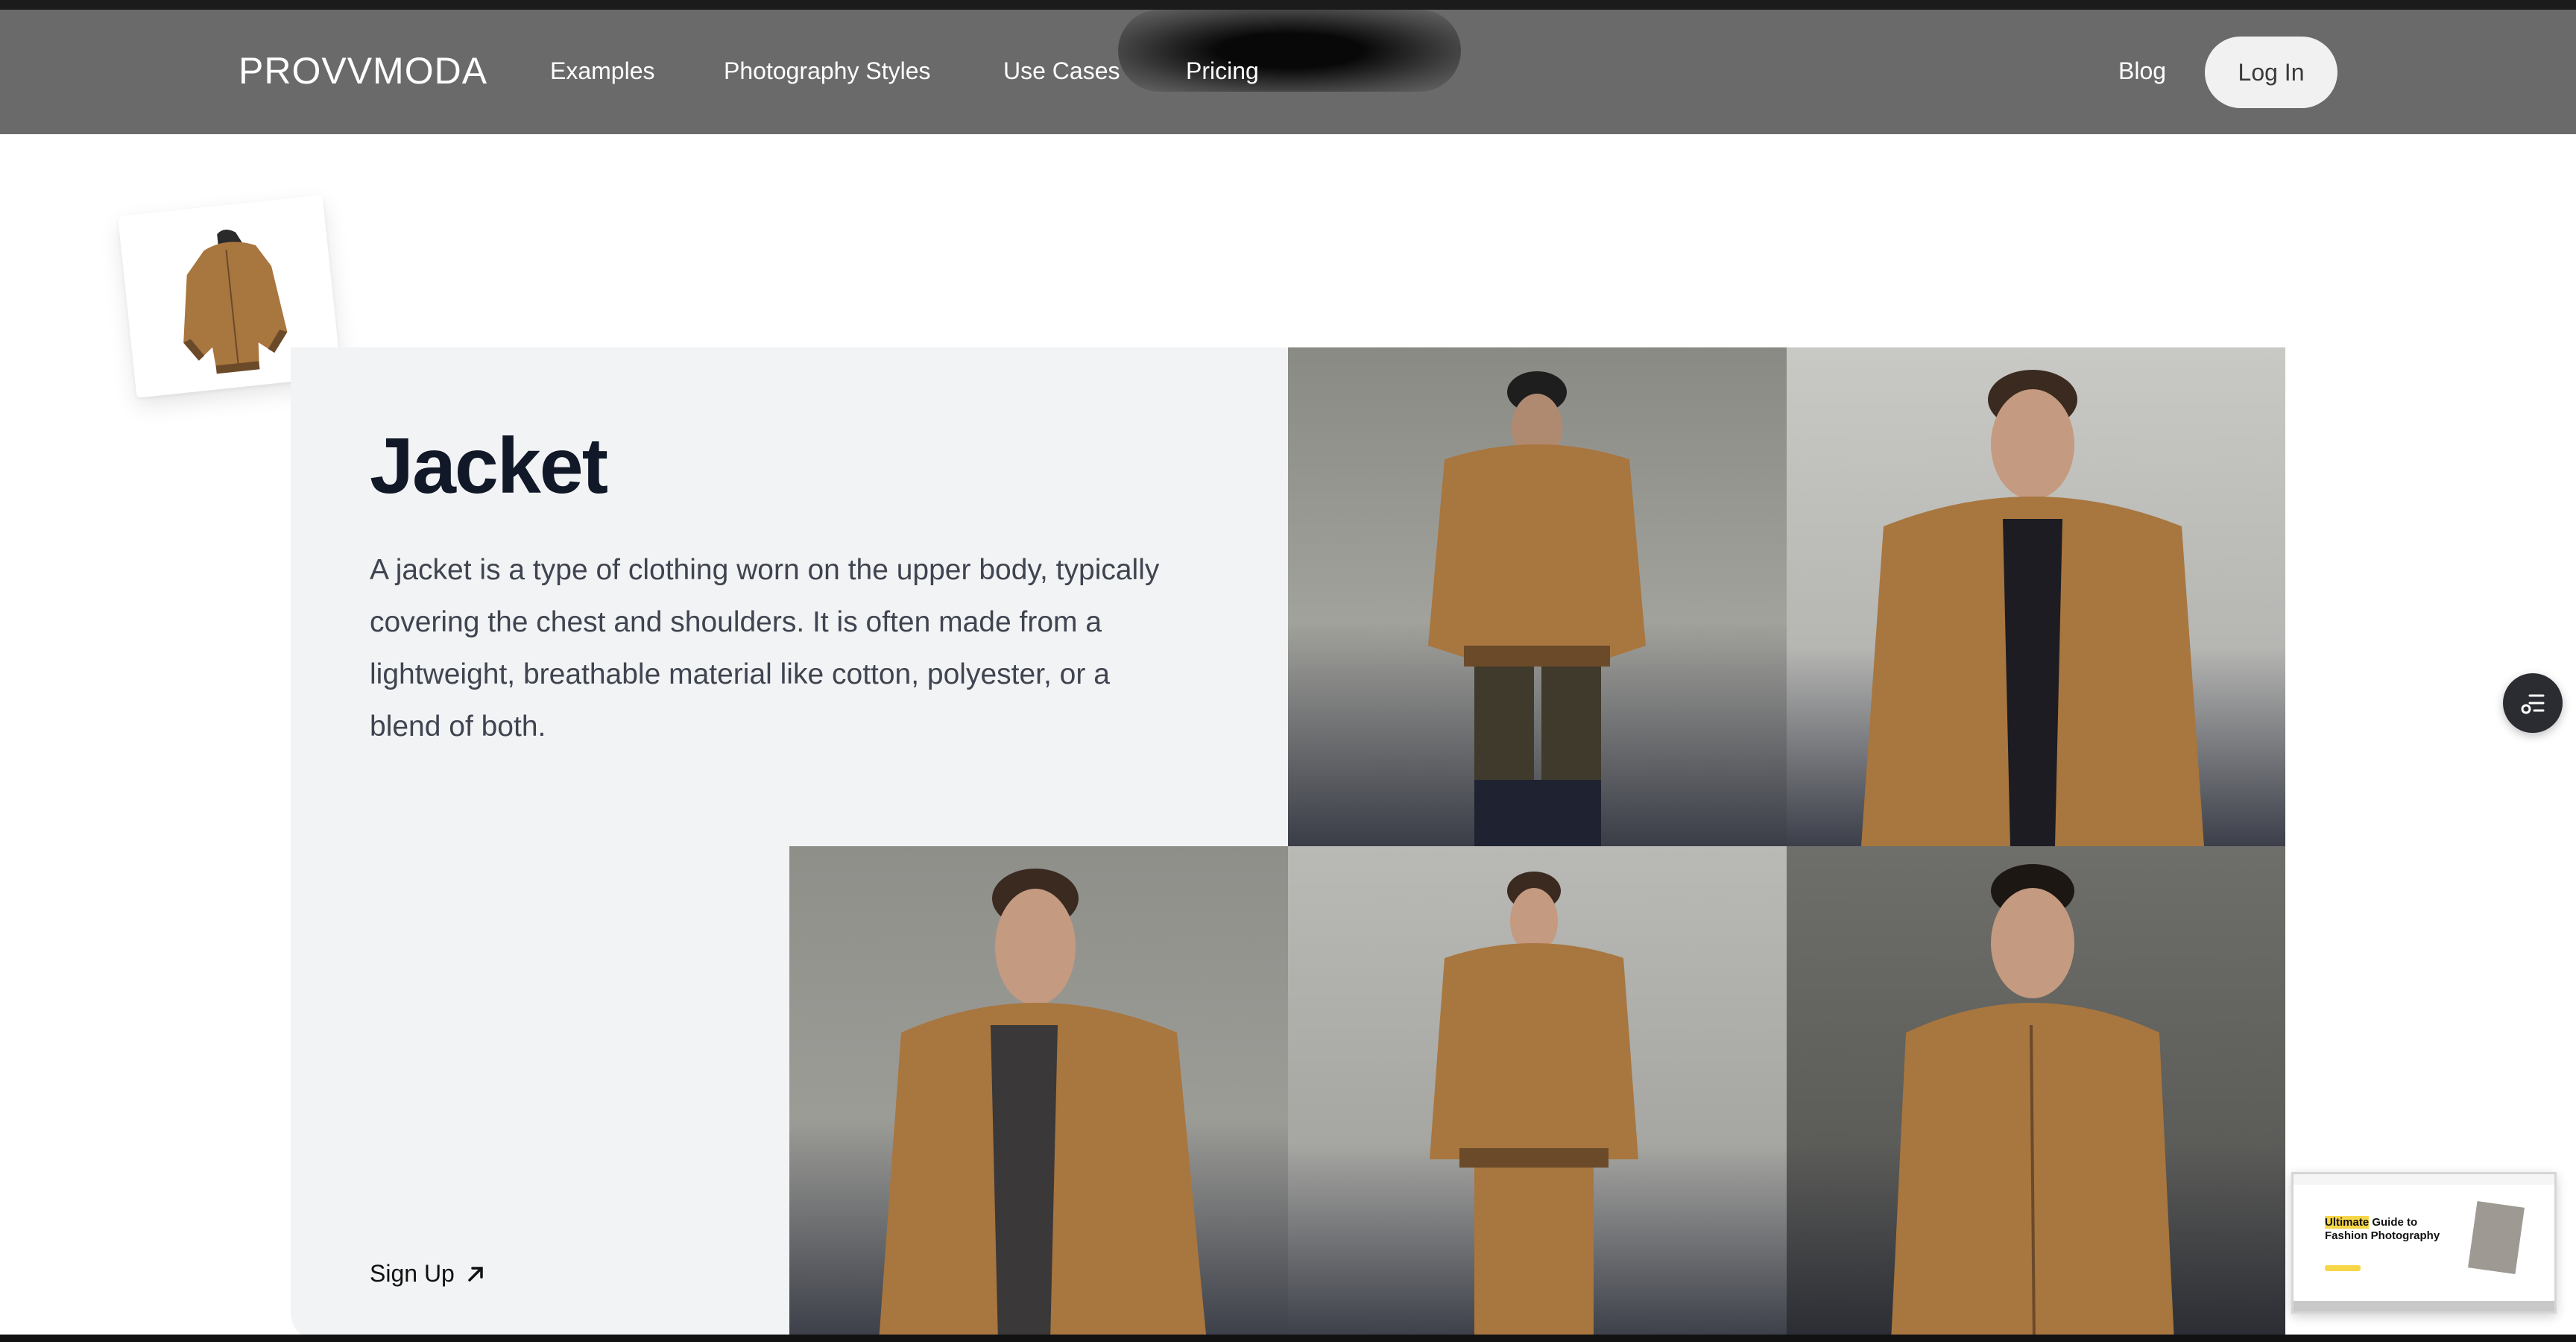 The image size is (2576, 1342). Describe the element at coordinates (2142, 71) in the screenshot. I see `nav-link-blog: Blog` at that location.